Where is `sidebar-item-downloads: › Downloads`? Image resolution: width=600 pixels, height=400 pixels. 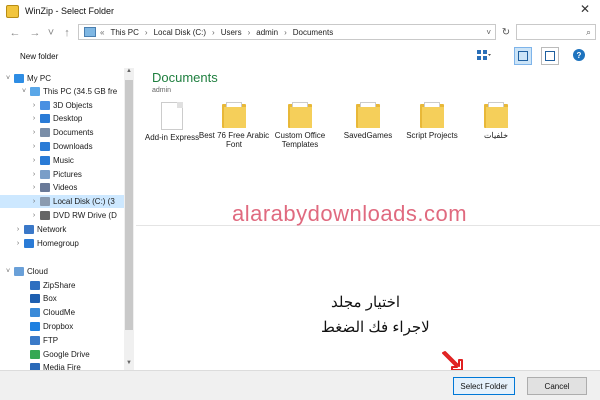 sidebar-item-downloads: › Downloads is located at coordinates (62, 146).